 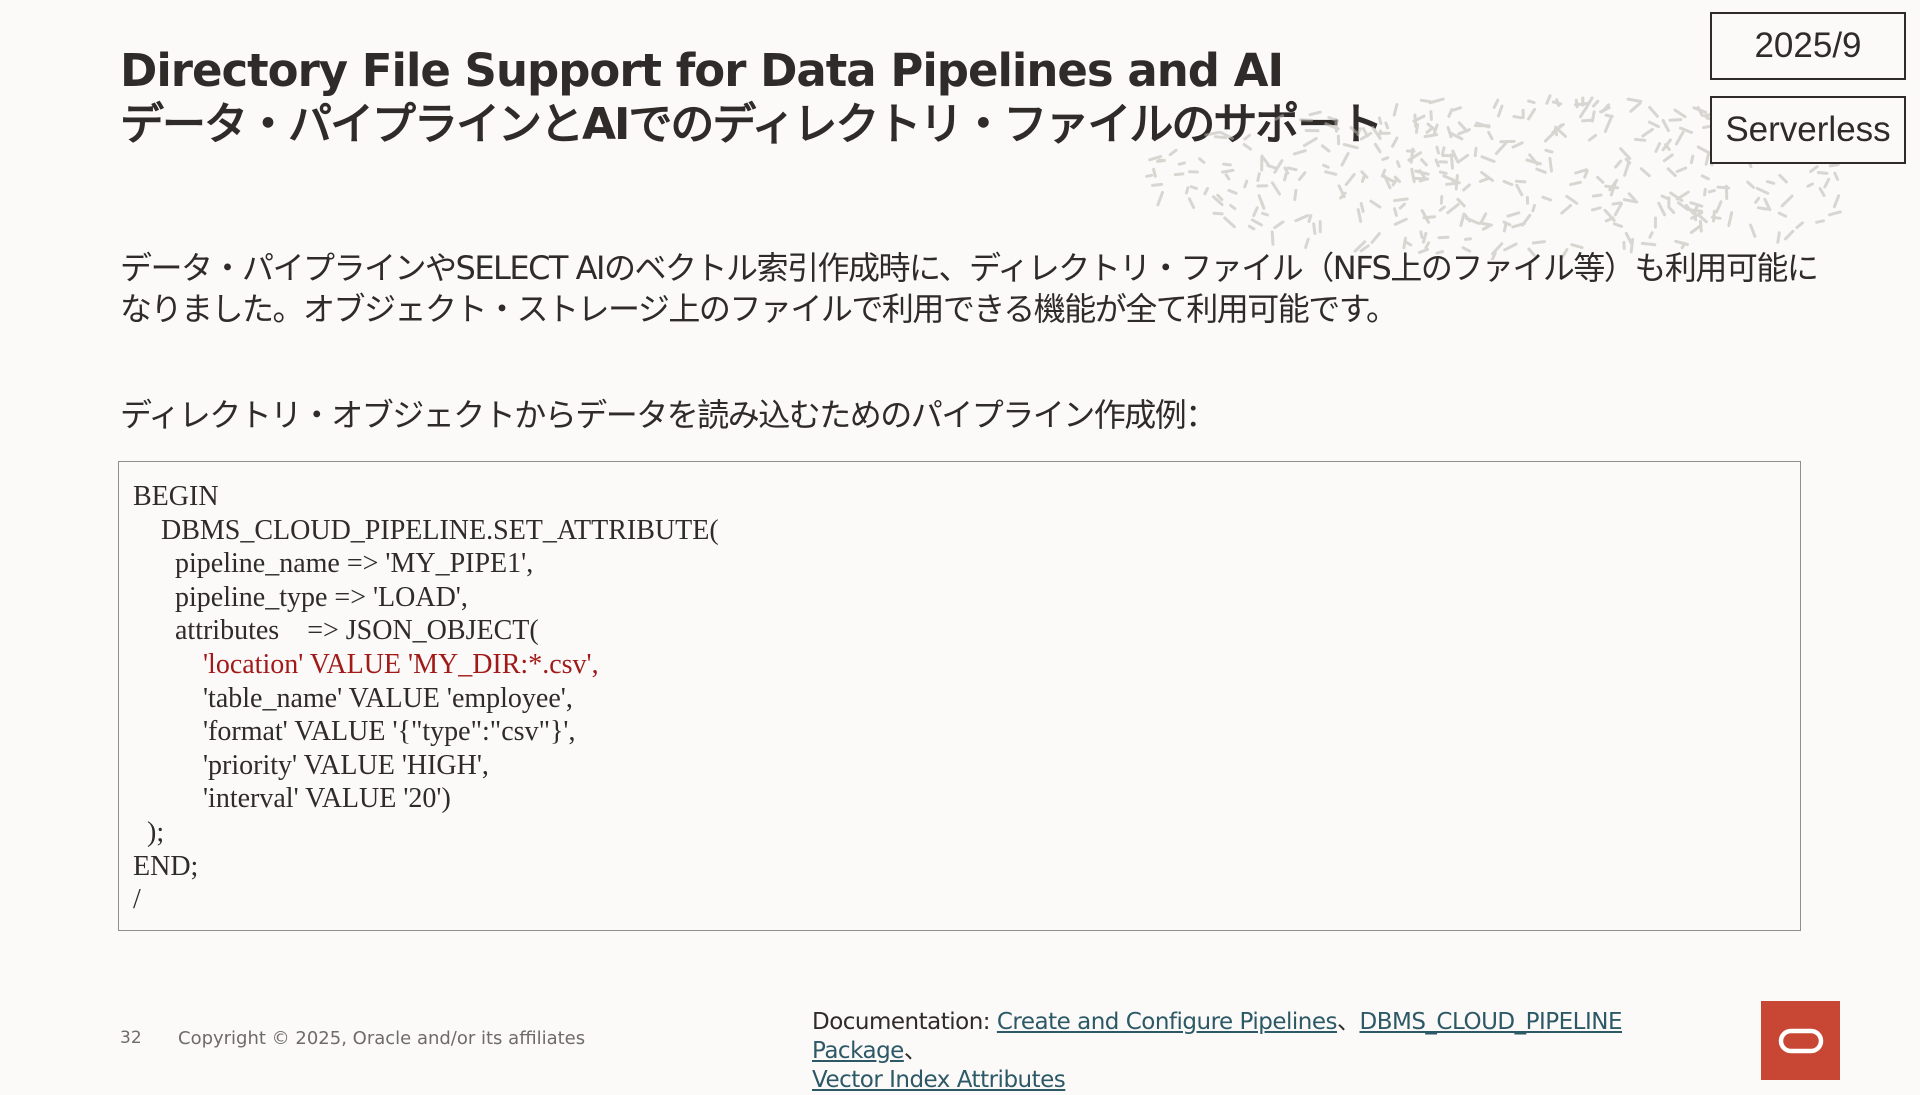 What do you see at coordinates (959, 799) in the screenshot?
I see `code-line: 'interval' VALUE '20')` at bounding box center [959, 799].